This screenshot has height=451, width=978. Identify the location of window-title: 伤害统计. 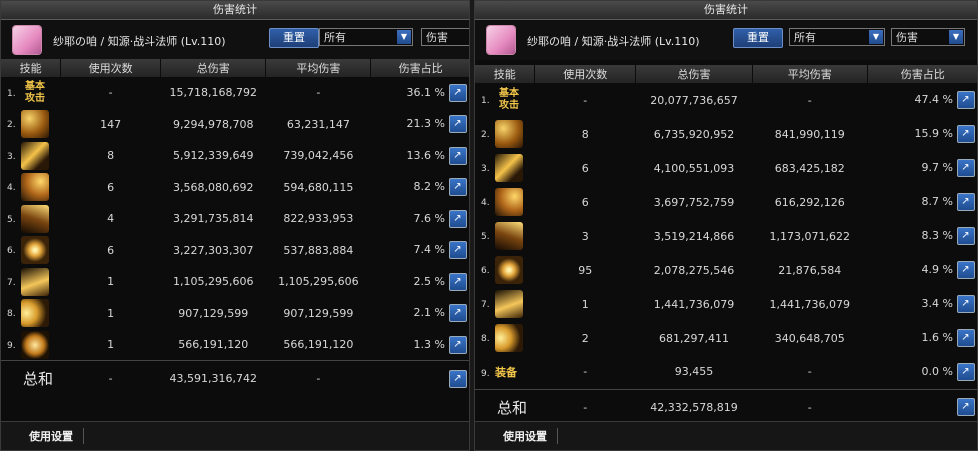
(235, 10).